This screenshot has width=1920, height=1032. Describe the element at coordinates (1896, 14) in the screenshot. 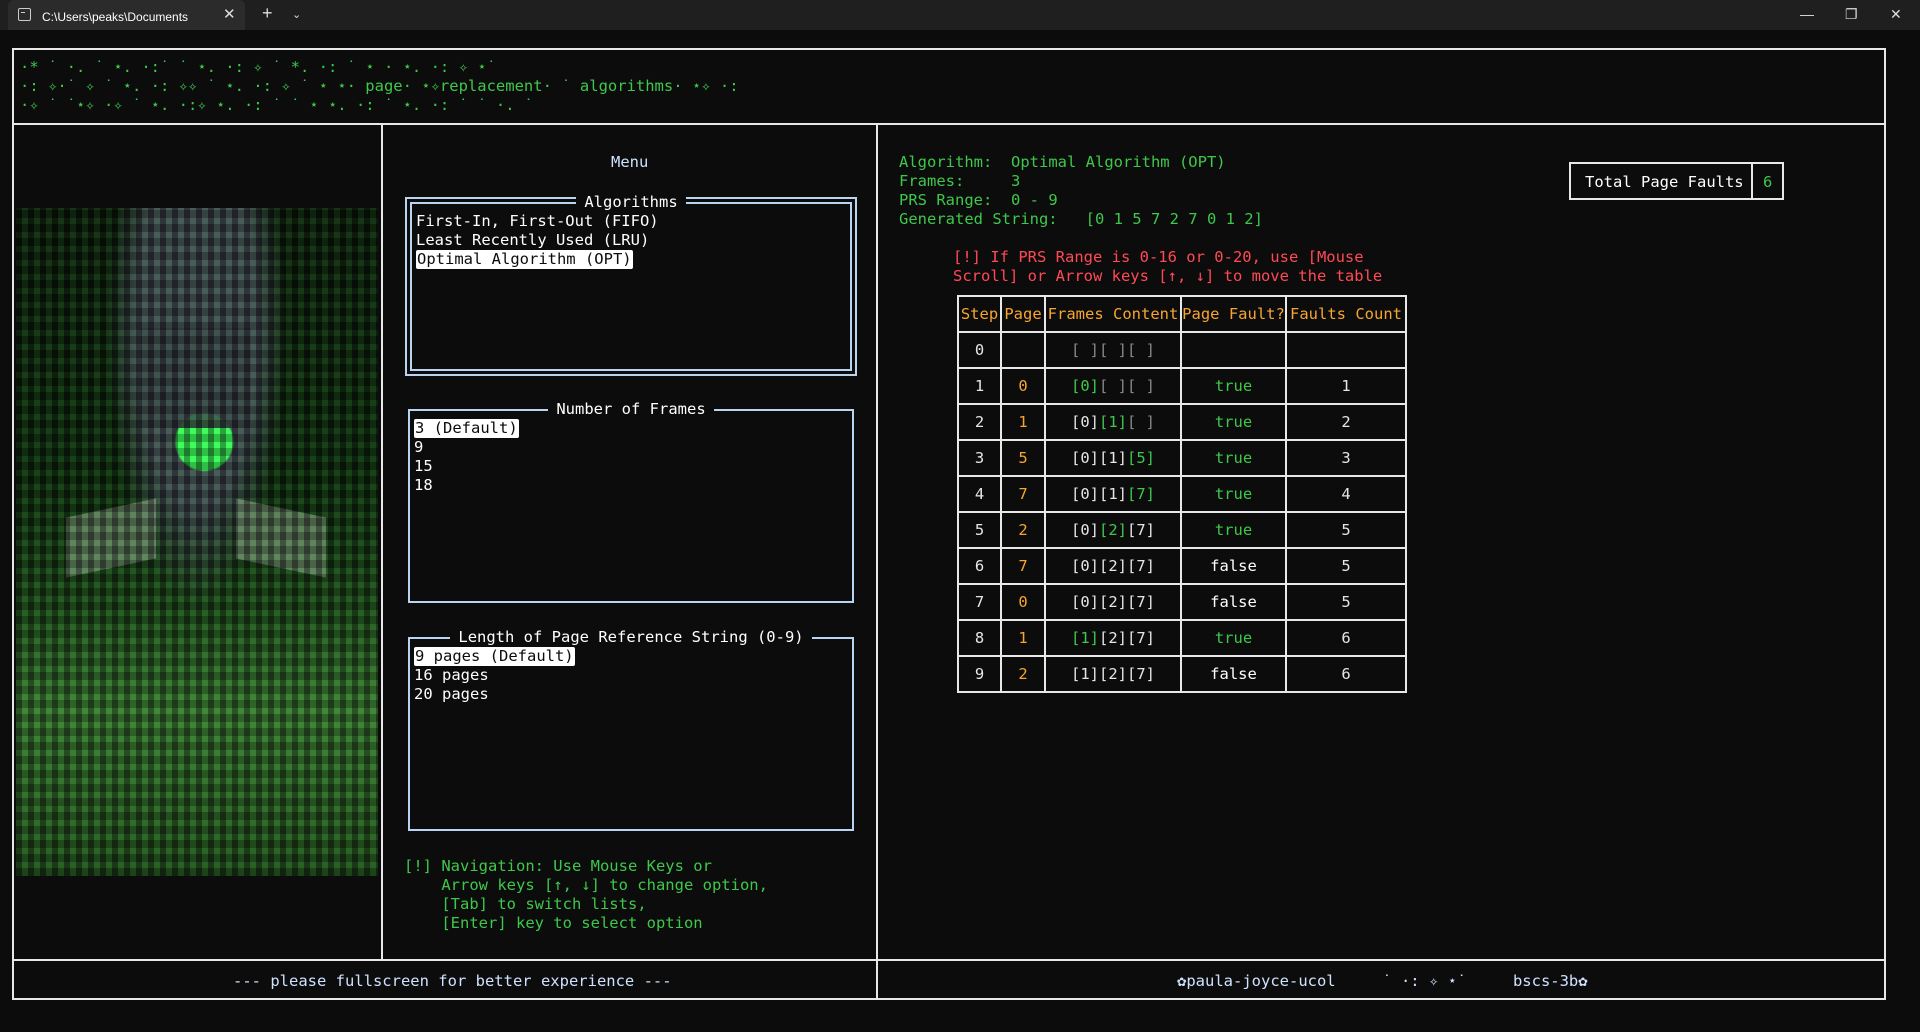

I see `close-window-button: ✕` at that location.